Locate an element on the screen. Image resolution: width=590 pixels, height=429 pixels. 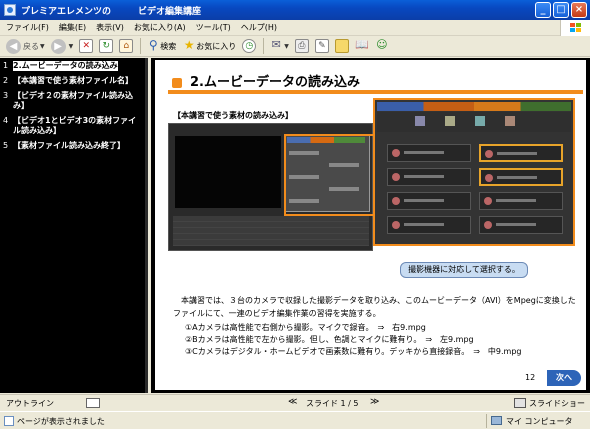
slideshow-button: スライドショー is located at coordinates (557, 403).